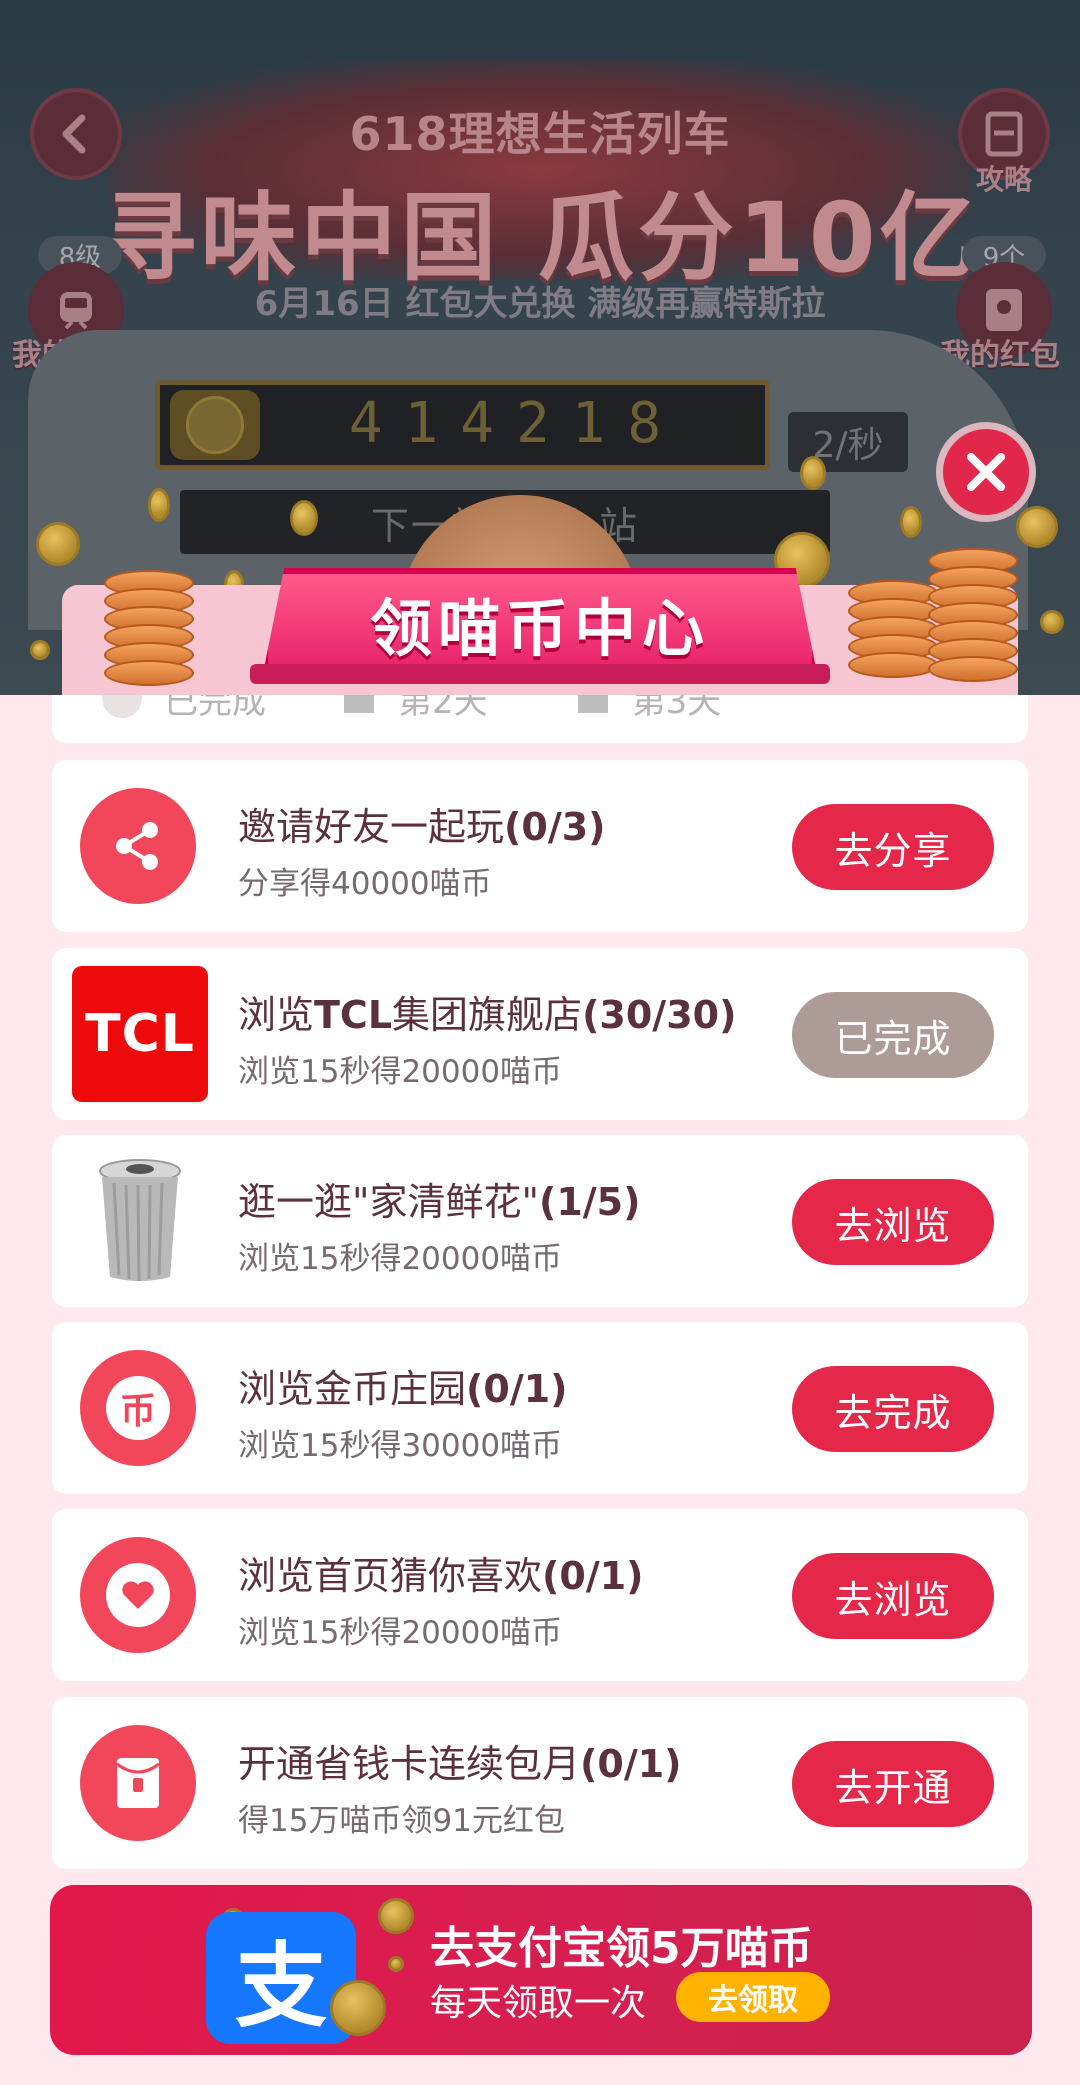  I want to click on task-title: 开通省钱卡连续包月(0/1), so click(460, 1764).